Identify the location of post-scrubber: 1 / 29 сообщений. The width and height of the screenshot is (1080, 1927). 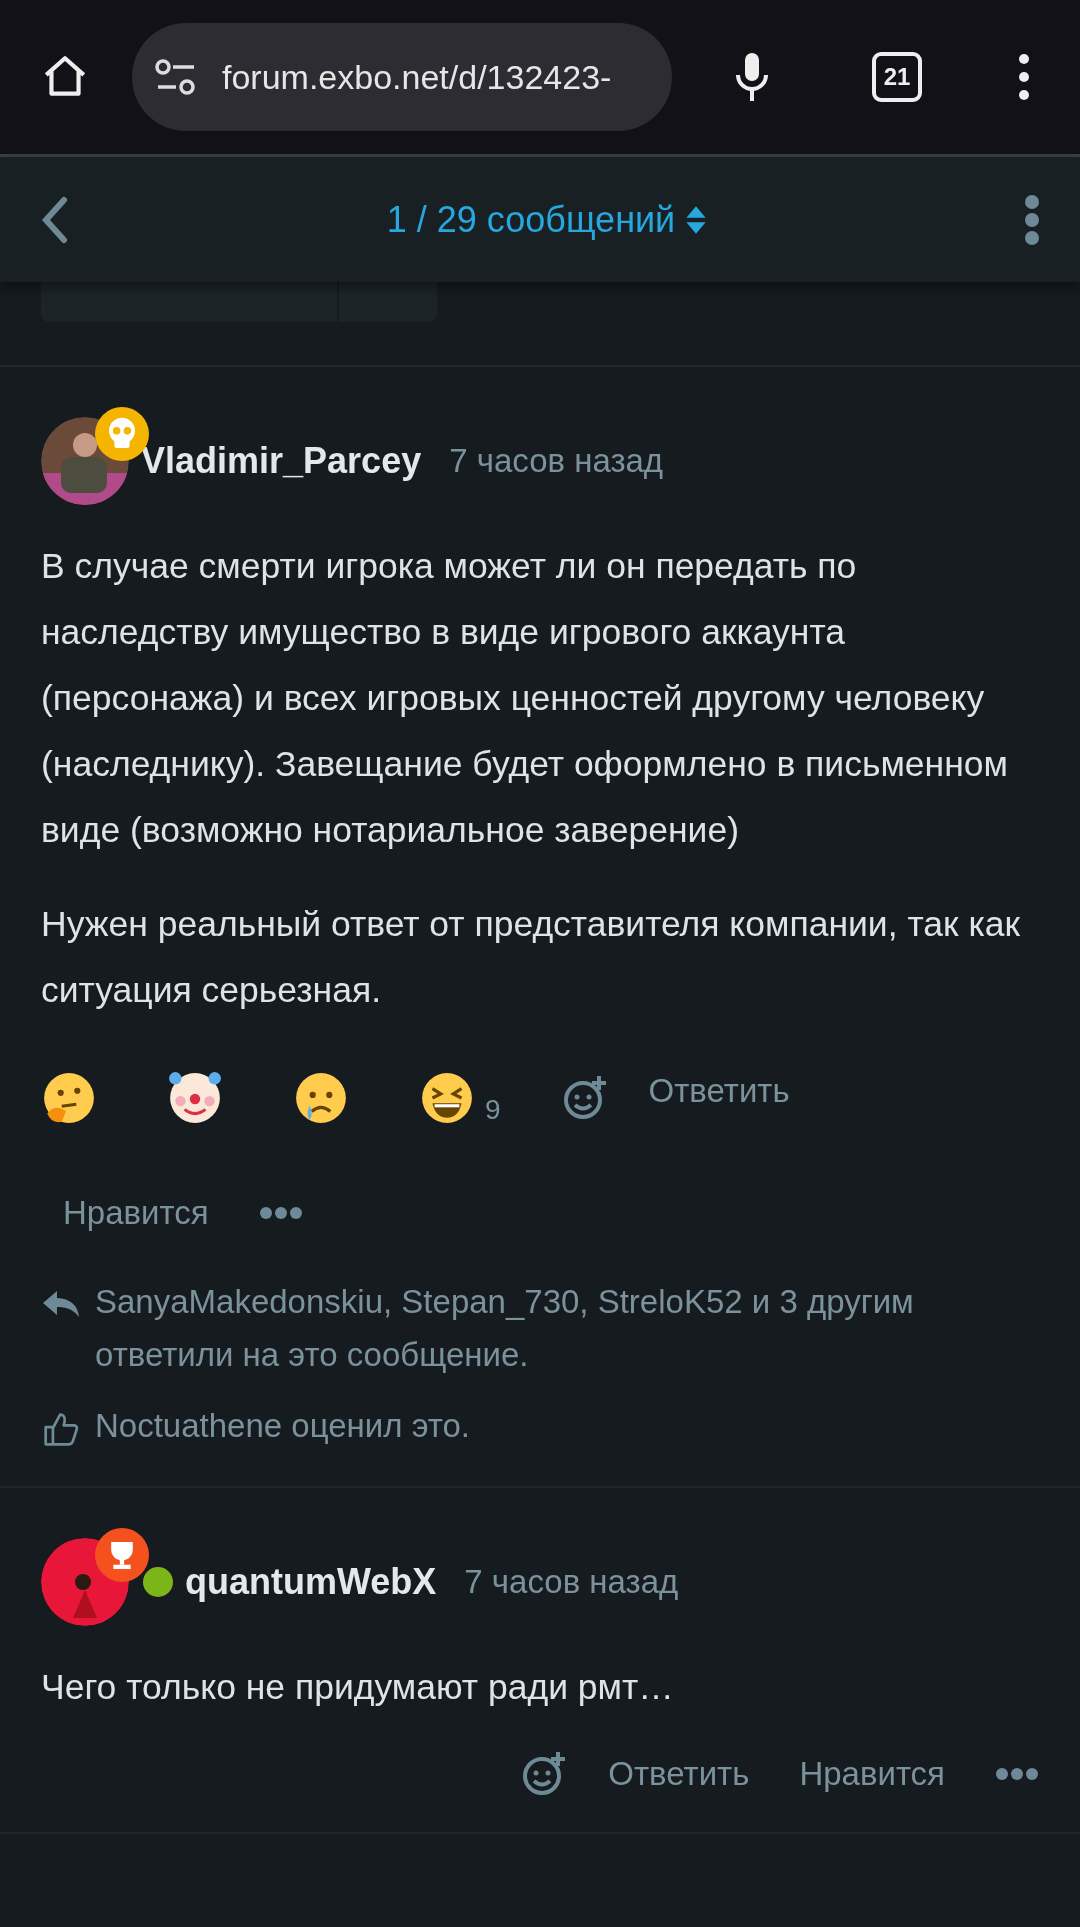
(547, 219).